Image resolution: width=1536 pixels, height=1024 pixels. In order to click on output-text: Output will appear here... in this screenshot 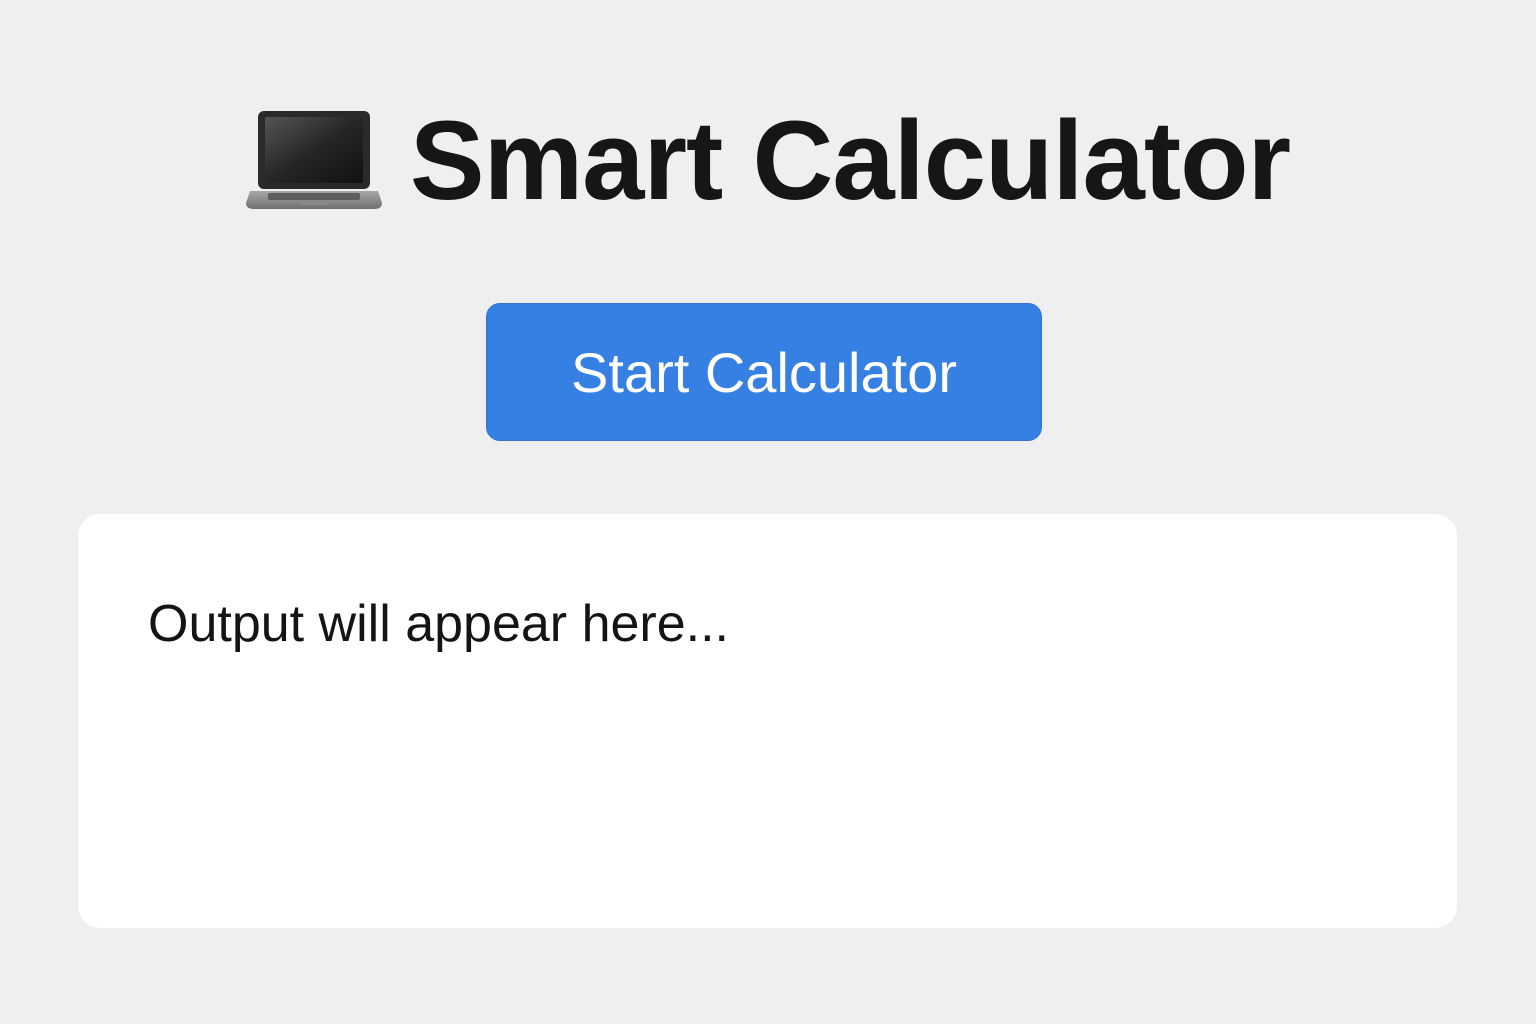, I will do `click(438, 624)`.